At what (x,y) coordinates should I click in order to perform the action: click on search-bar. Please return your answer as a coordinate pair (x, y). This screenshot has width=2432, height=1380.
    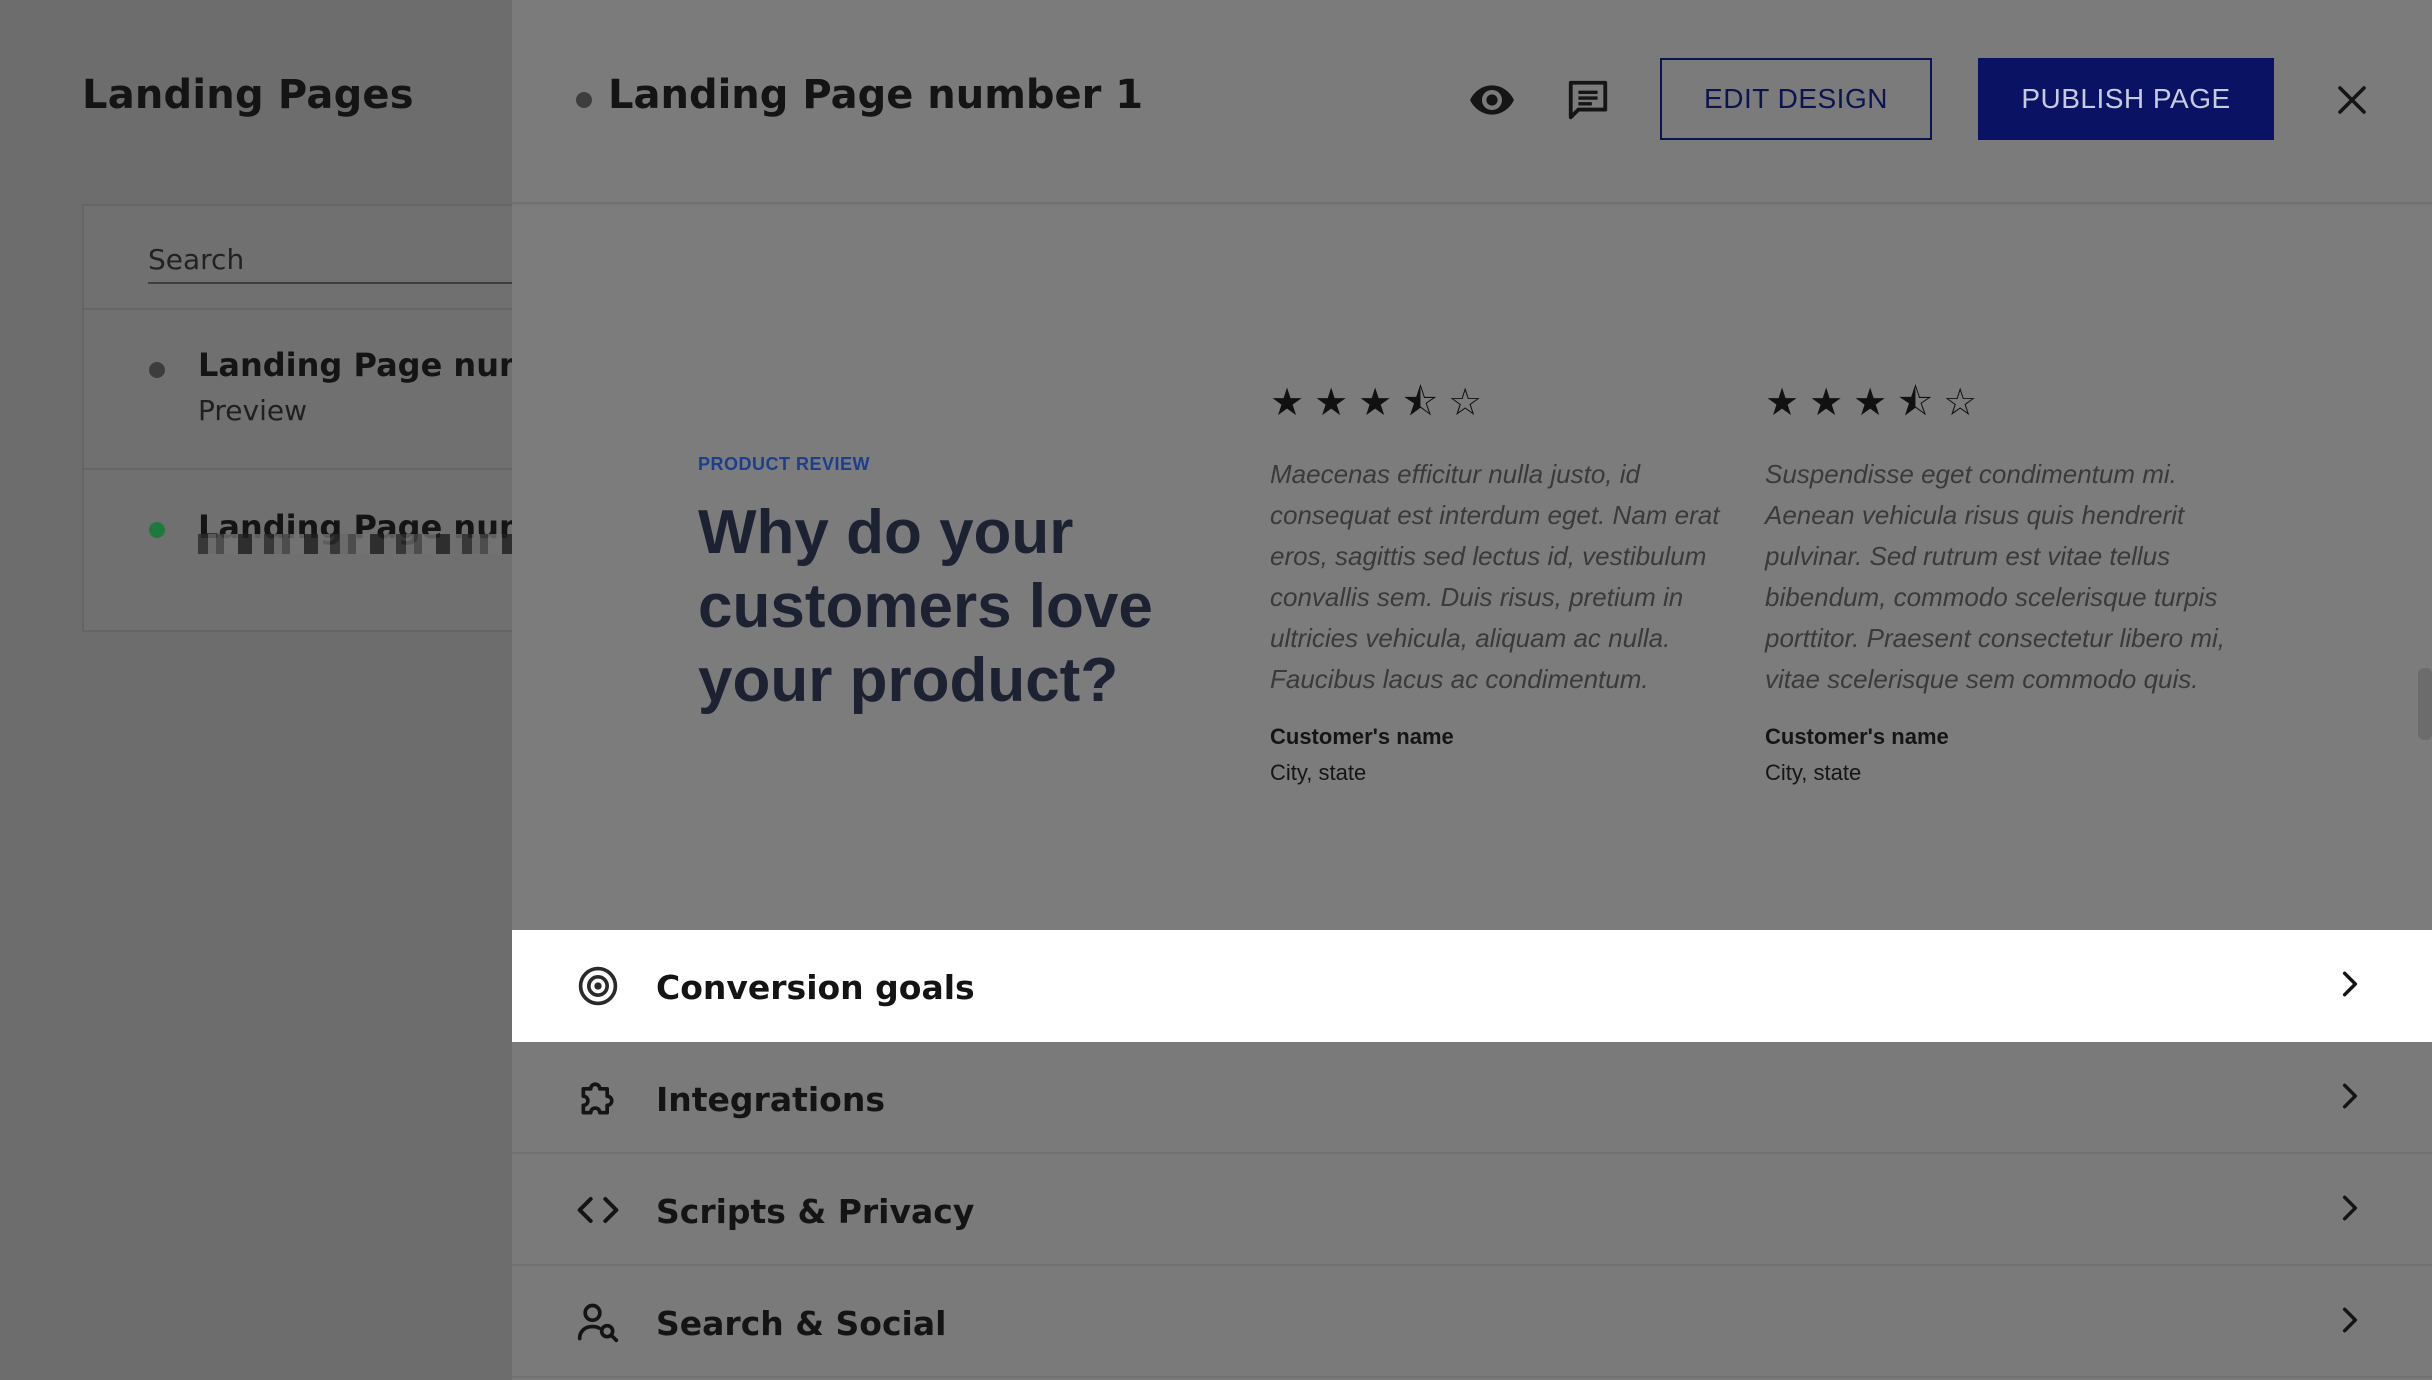
    Looking at the image, I should click on (316, 258).